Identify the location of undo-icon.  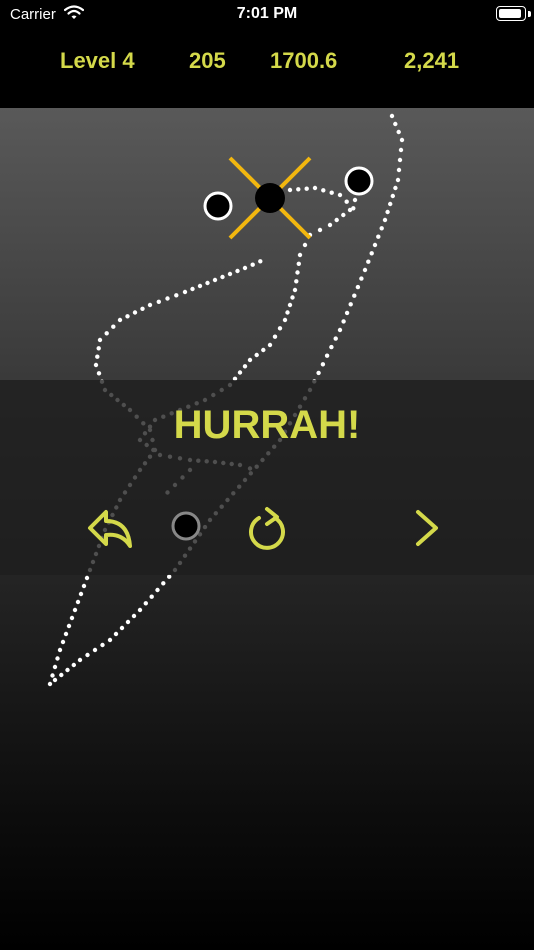
(110, 529).